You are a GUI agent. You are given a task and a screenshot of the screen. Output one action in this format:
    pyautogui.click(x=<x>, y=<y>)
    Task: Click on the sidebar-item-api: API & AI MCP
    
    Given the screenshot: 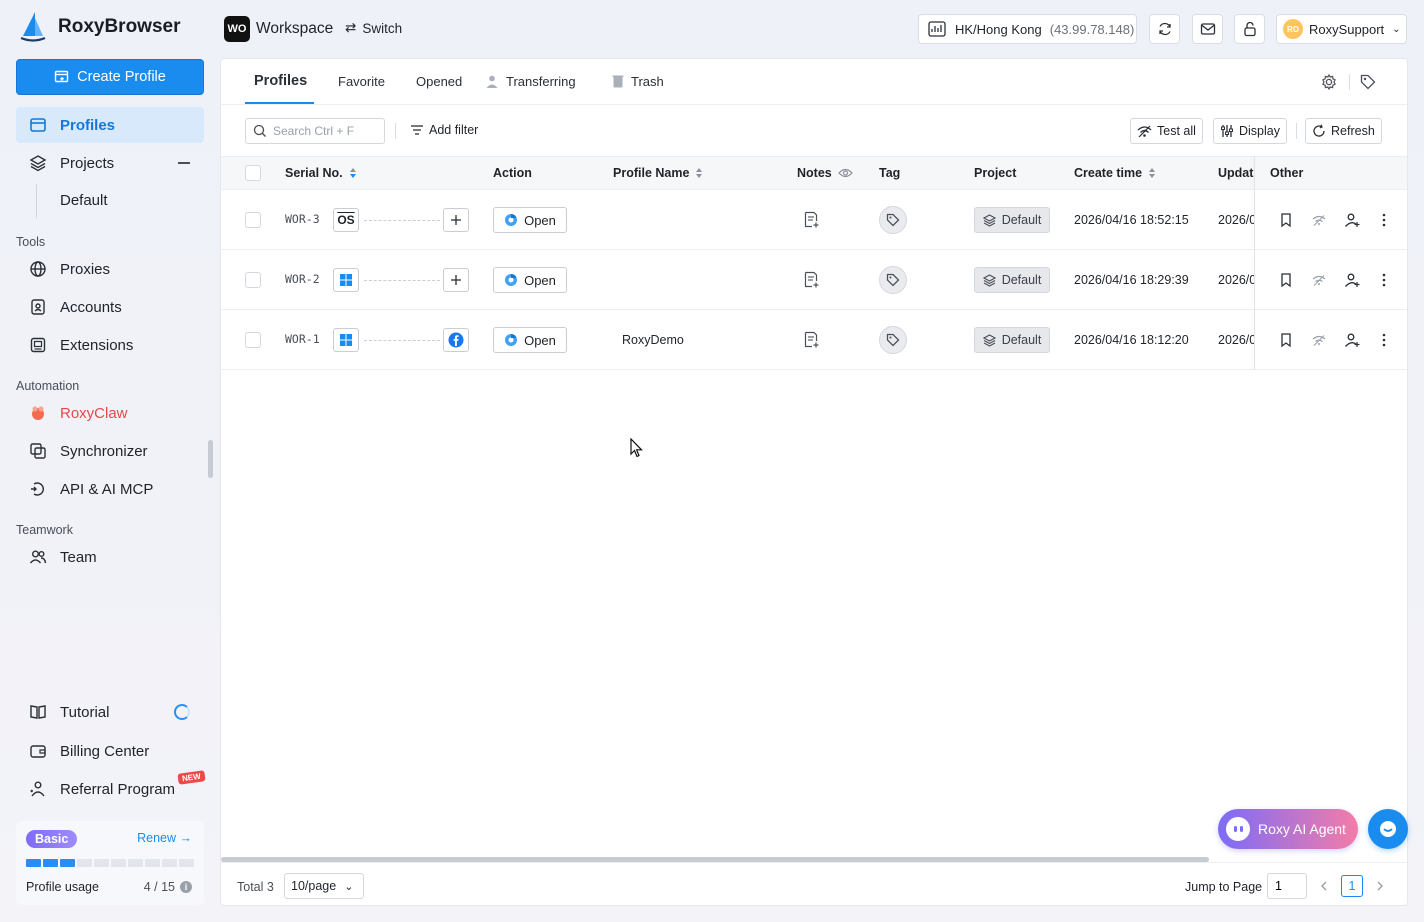 What is the action you would take?
    pyautogui.click(x=110, y=489)
    